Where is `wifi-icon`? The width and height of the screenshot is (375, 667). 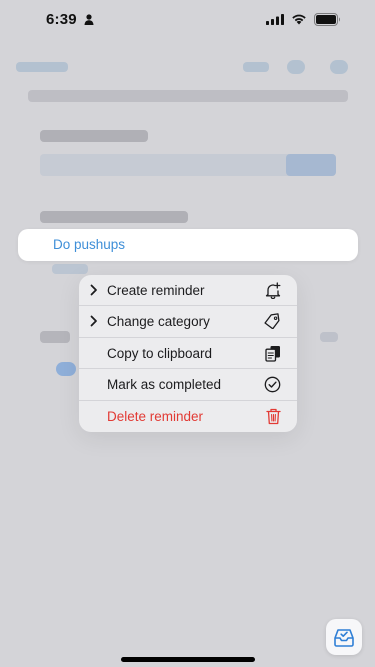 wifi-icon is located at coordinates (299, 19).